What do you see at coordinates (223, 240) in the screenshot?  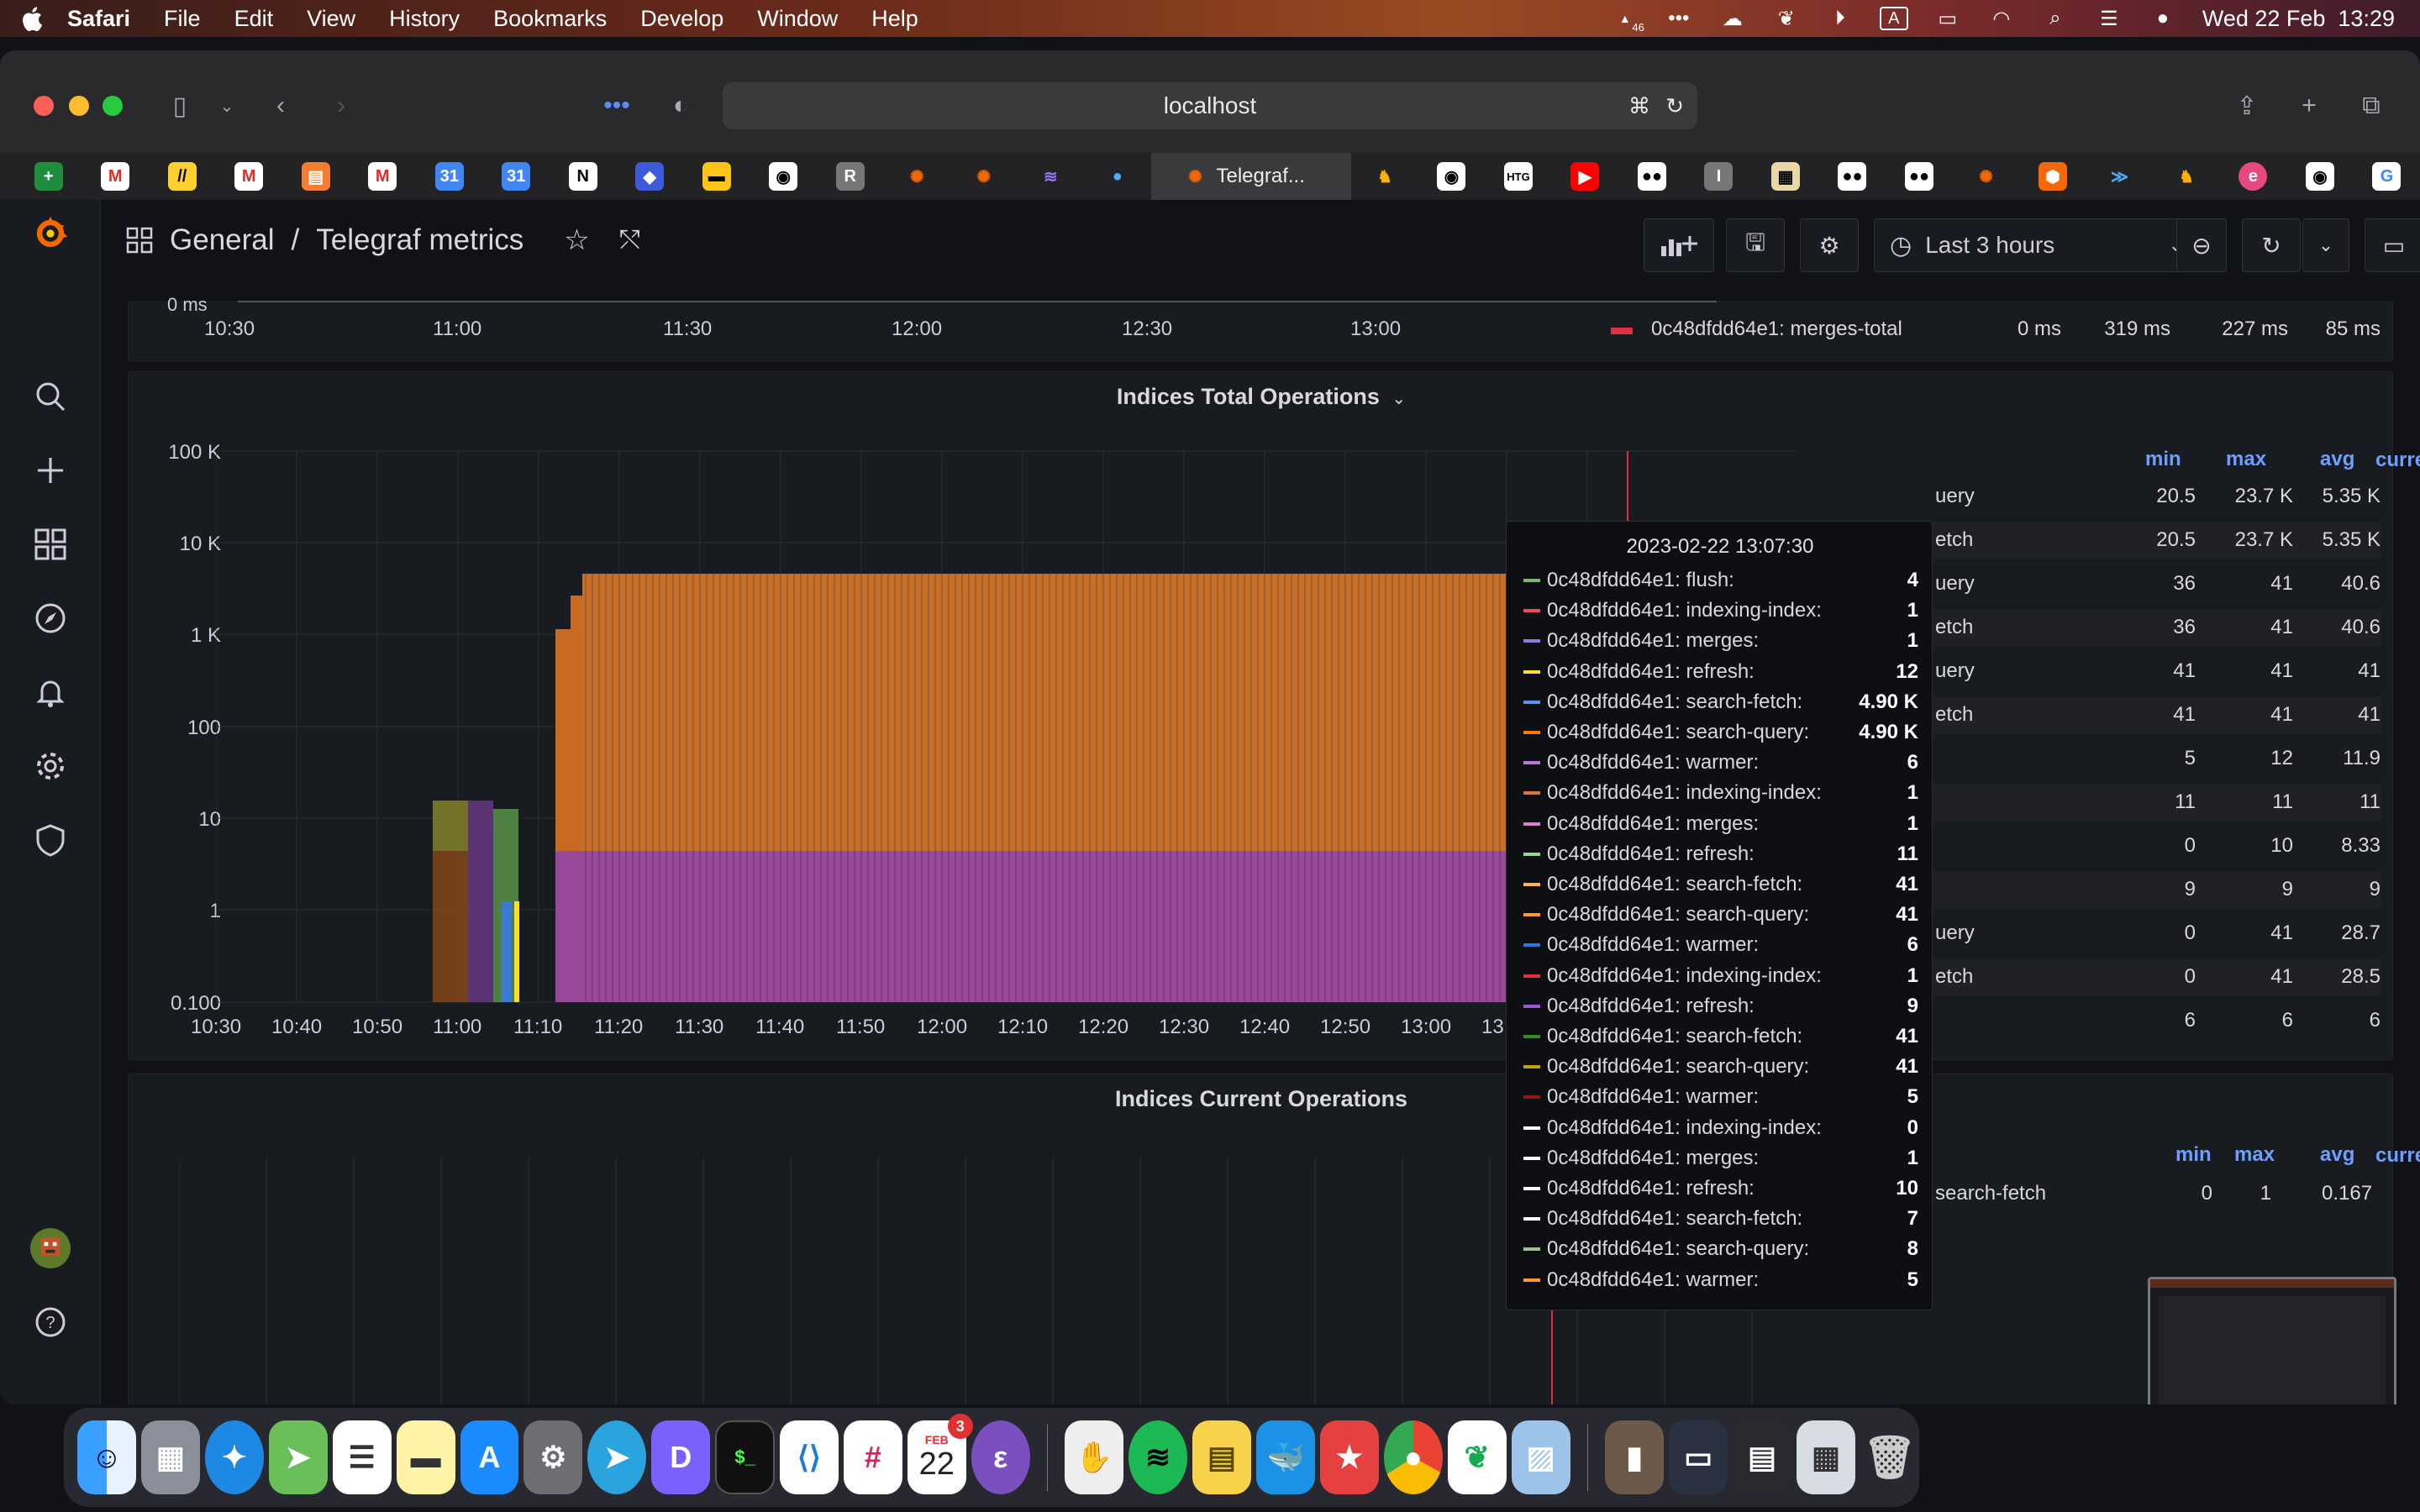 I see `breadcrumb-folder: General` at bounding box center [223, 240].